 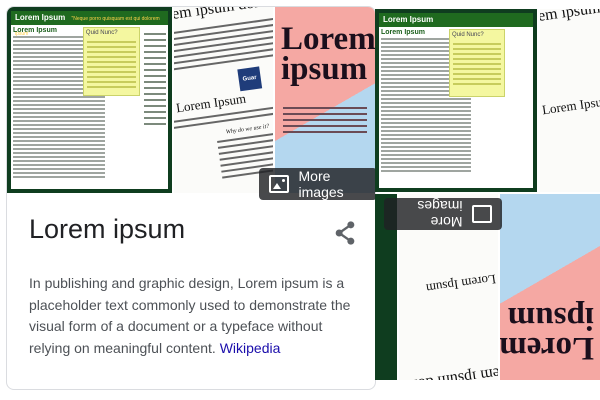 I want to click on more-images-button: More images, so click(x=317, y=184).